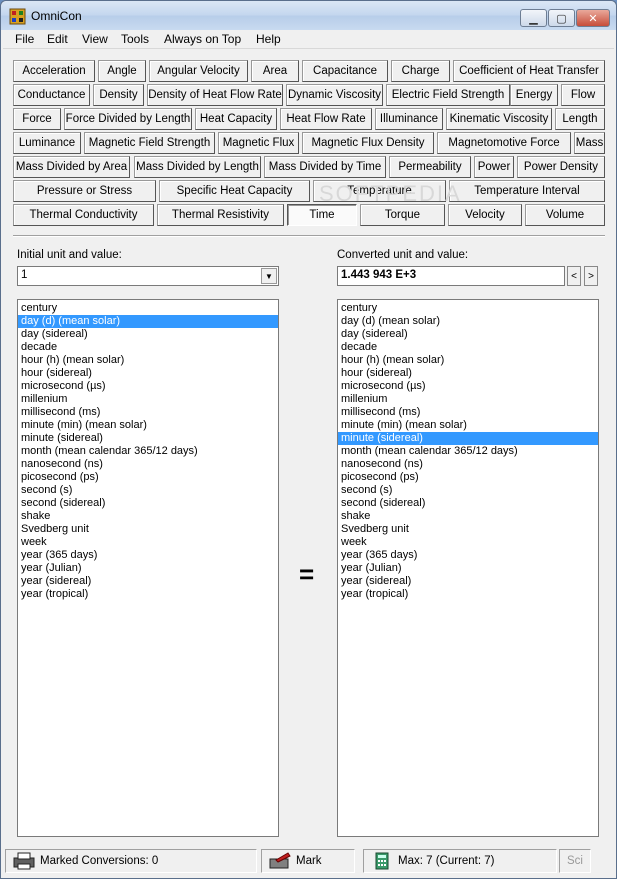 This screenshot has height=879, width=617. What do you see at coordinates (24, 39) in the screenshot?
I see `menu-file: File` at bounding box center [24, 39].